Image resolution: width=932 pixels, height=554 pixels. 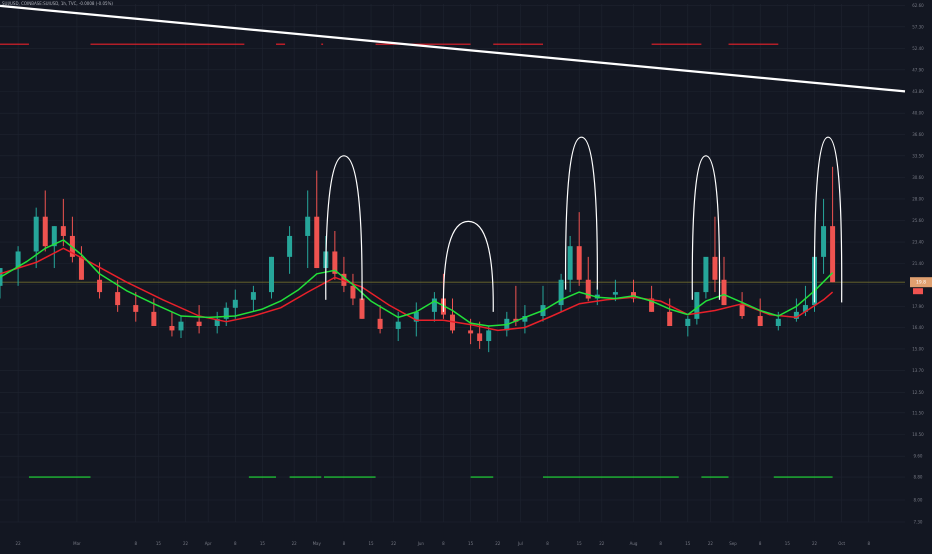 I want to click on x-tick-label: Apr, so click(x=208, y=543).